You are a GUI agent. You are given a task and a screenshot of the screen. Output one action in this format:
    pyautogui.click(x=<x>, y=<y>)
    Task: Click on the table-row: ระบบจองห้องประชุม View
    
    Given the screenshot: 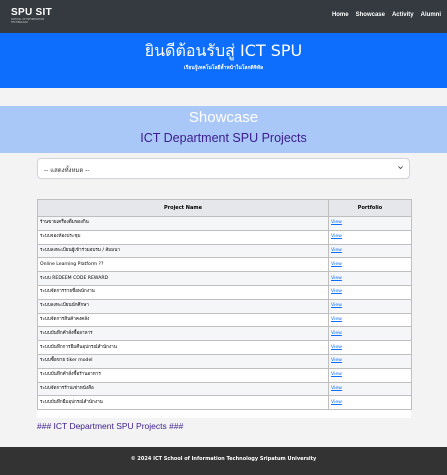 What is the action you would take?
    pyautogui.click(x=224, y=237)
    